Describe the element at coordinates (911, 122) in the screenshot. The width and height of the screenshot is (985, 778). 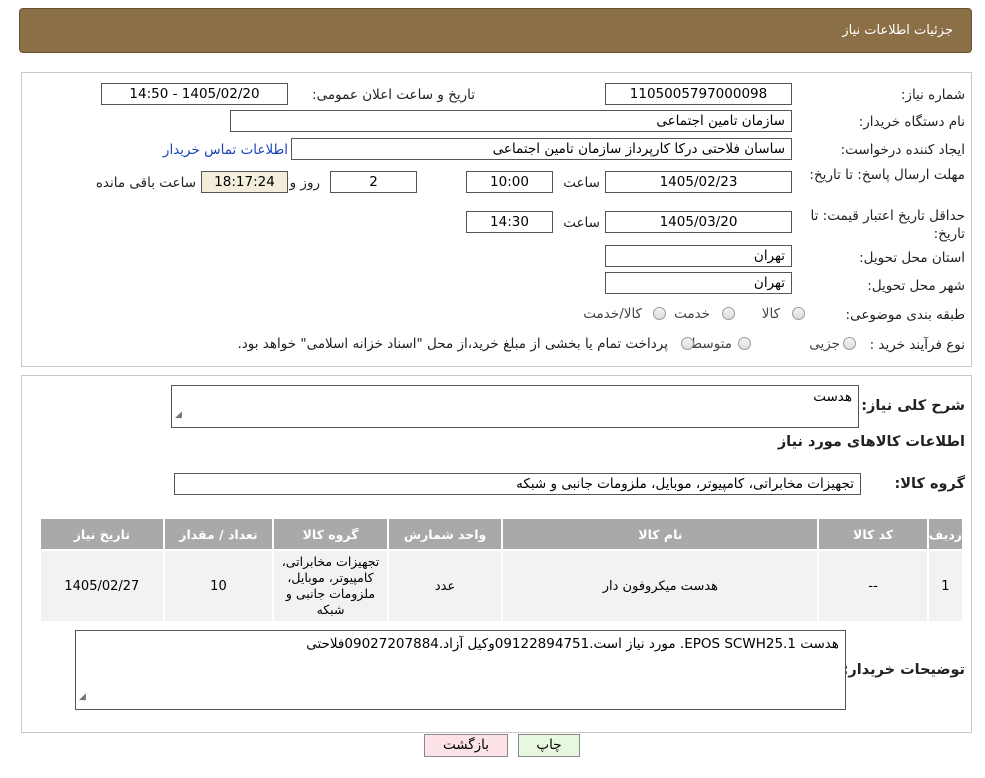
I see `buyer-org-label: نام دستگاه خریدار:` at that location.